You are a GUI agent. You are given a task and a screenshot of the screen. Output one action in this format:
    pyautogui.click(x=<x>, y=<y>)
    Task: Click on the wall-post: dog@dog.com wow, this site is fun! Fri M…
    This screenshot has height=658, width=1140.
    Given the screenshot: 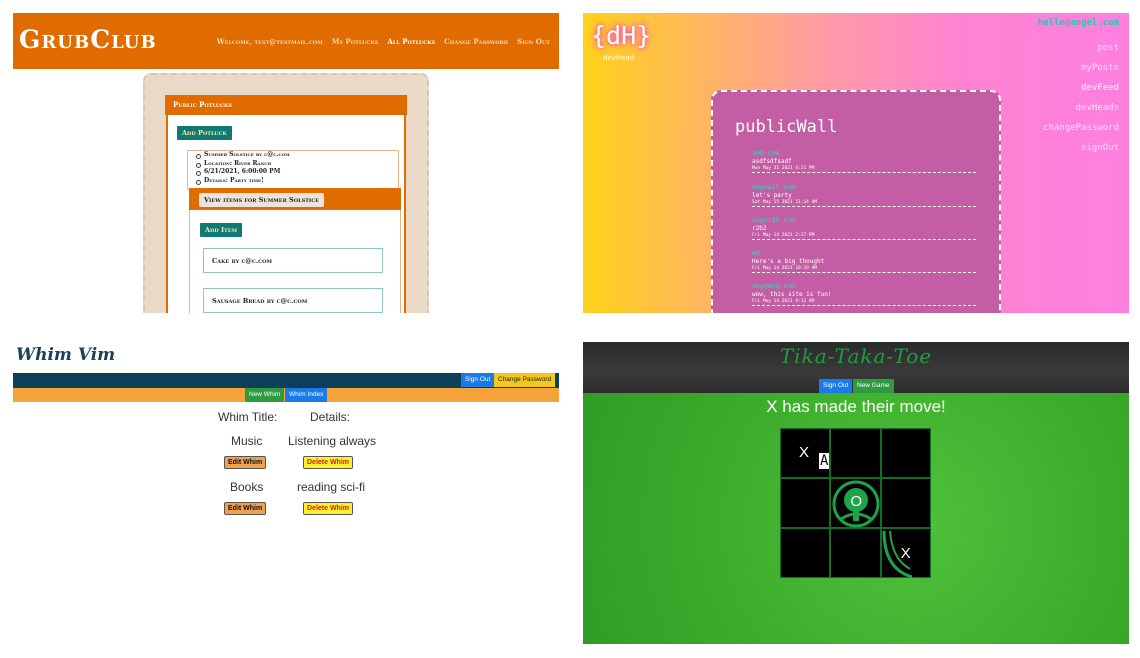 What is the action you would take?
    pyautogui.click(x=864, y=294)
    